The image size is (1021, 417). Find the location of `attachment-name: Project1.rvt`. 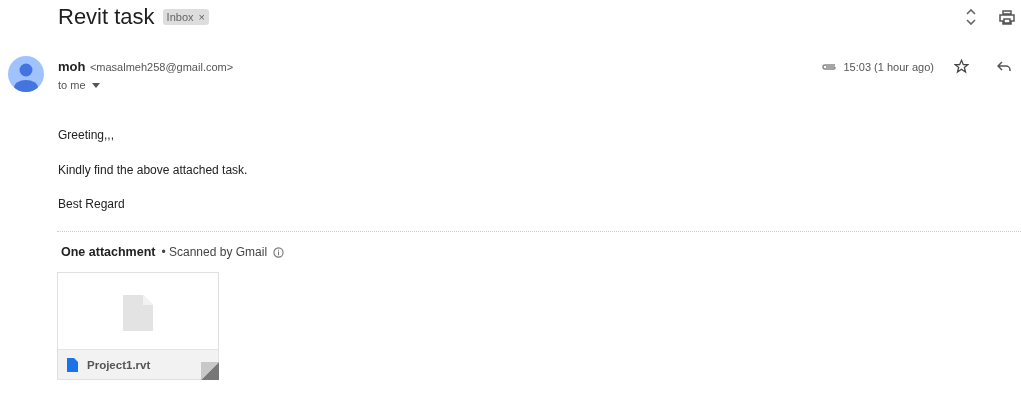

attachment-name: Project1.rvt is located at coordinates (119, 364).